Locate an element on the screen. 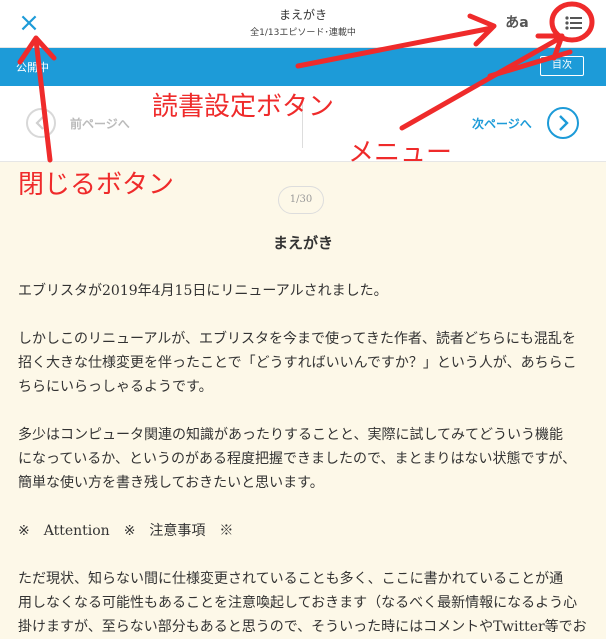  paragraph: エブリスタが2019年4月15日にリニューアルされました。 is located at coordinates (305, 291).